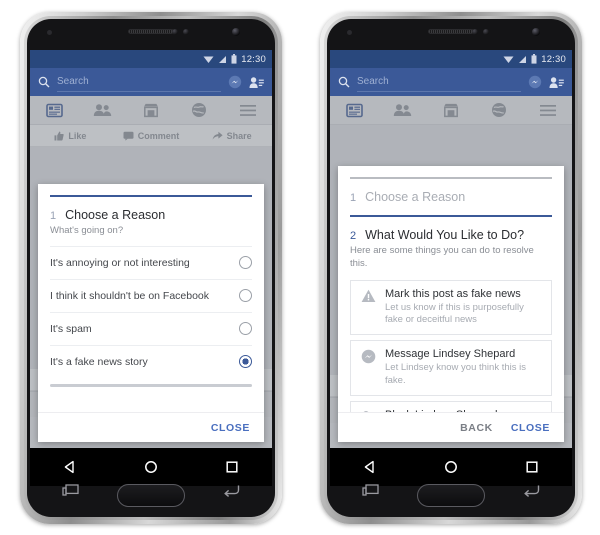 This screenshot has height=535, width=600. I want to click on home-button, so click(151, 495).